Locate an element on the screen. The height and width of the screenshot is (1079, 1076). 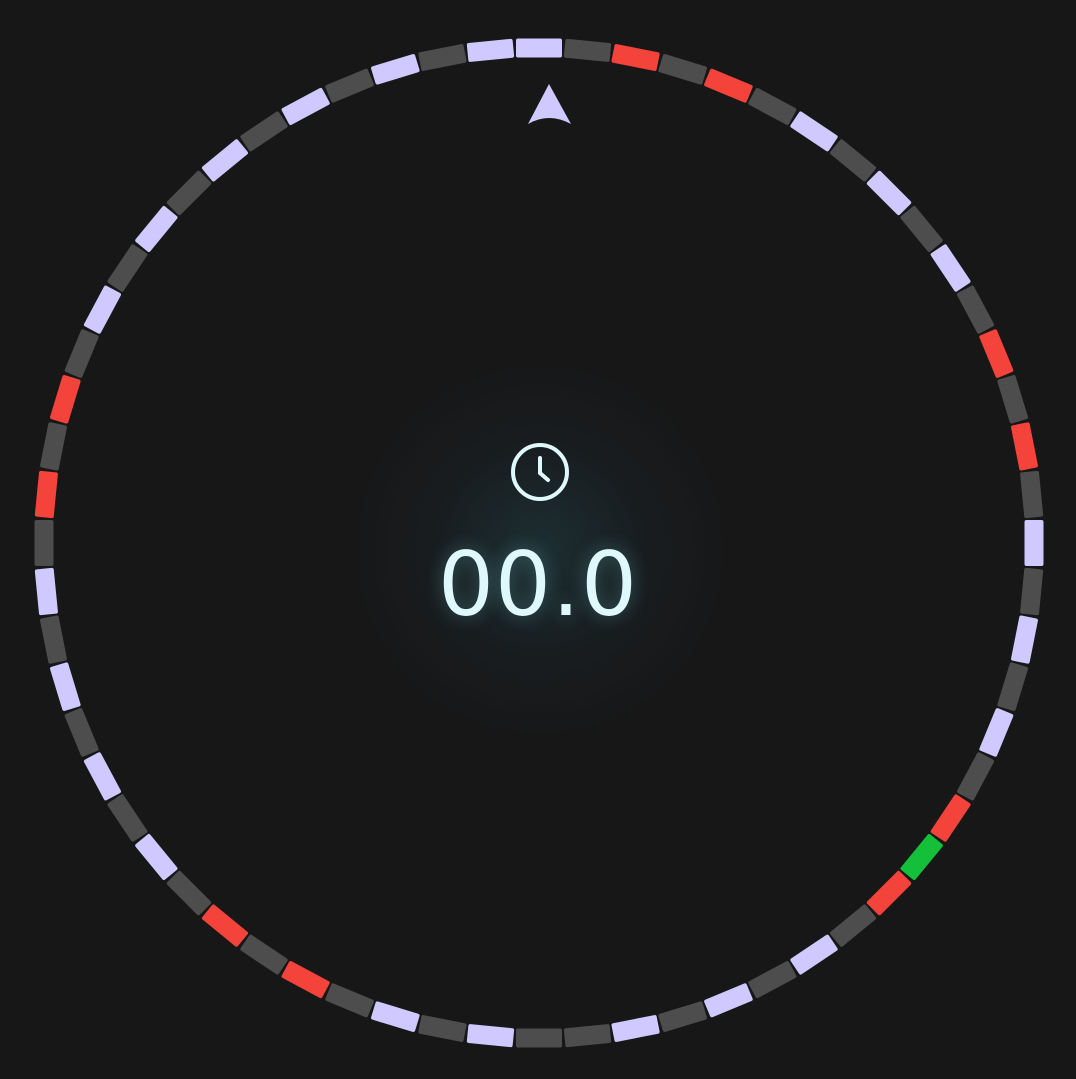
navigation-arrow-icon is located at coordinates (549, 104).